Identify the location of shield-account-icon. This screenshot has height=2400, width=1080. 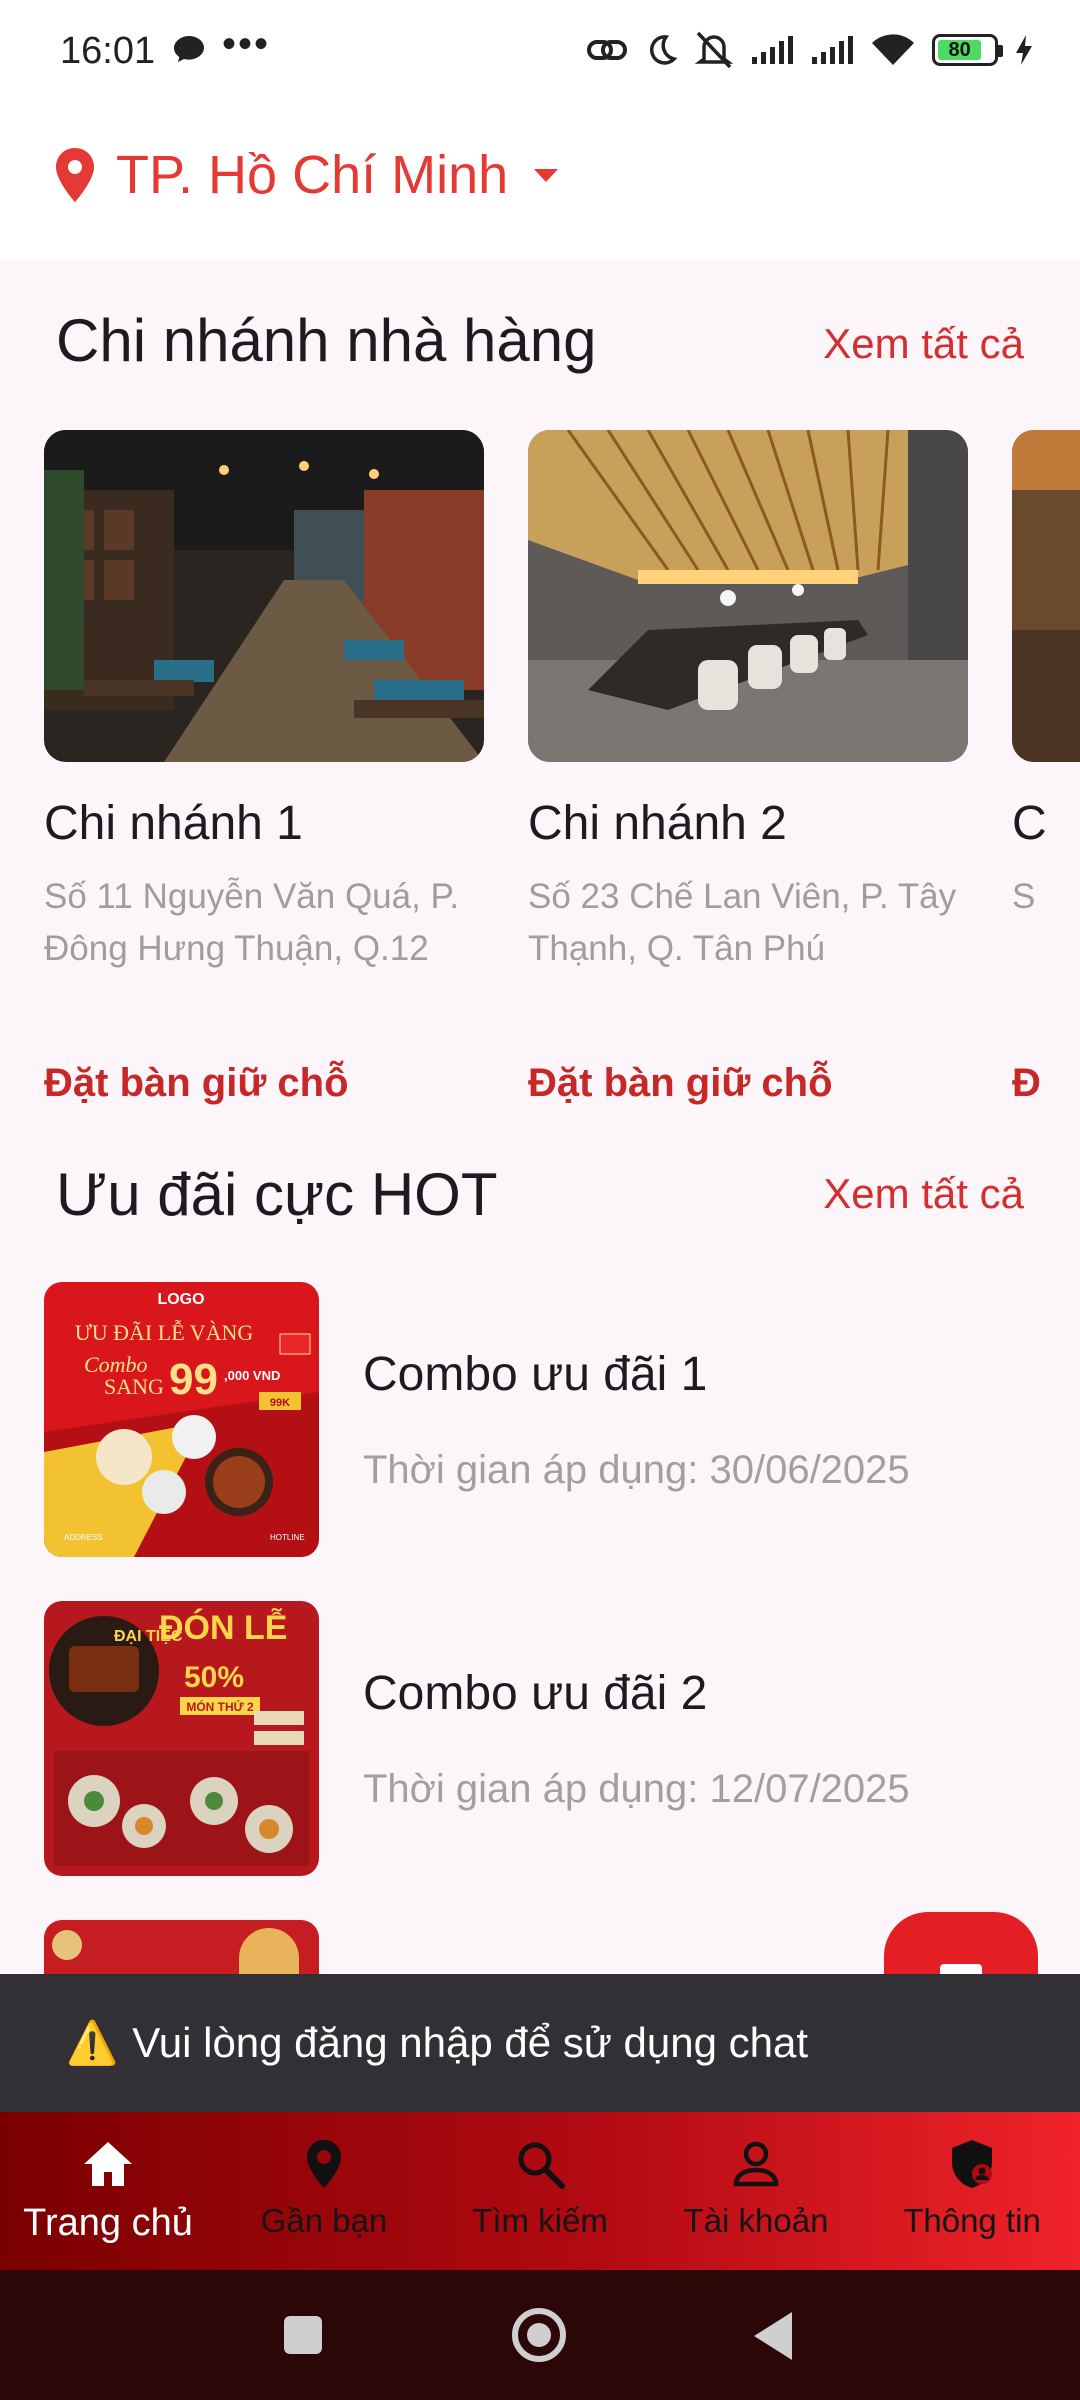
(972, 2164).